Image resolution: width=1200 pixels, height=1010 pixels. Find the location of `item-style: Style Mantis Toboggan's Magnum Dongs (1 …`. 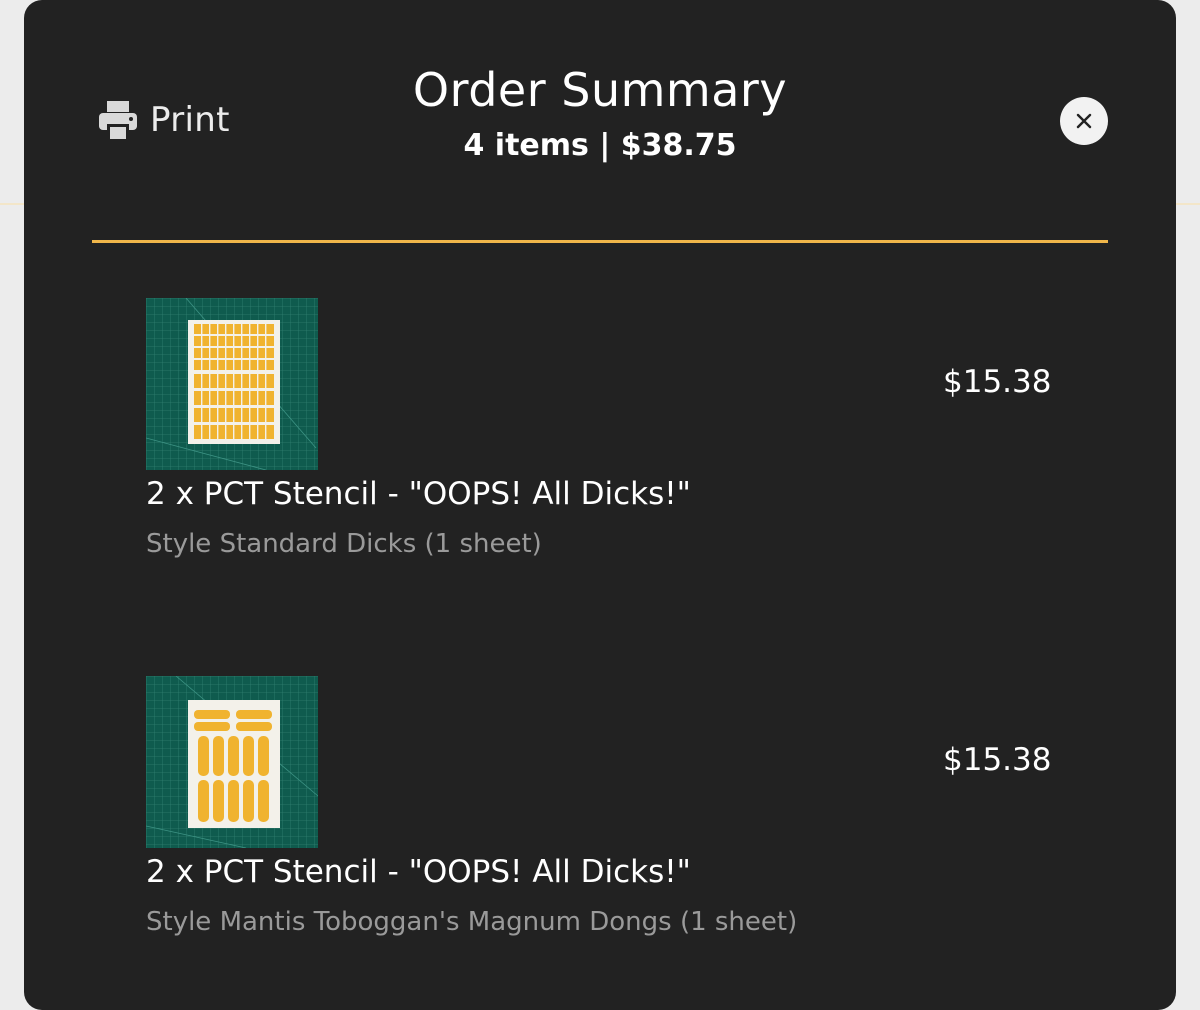

item-style: Style Mantis Toboggan's Magnum Dongs (1 … is located at coordinates (472, 922).